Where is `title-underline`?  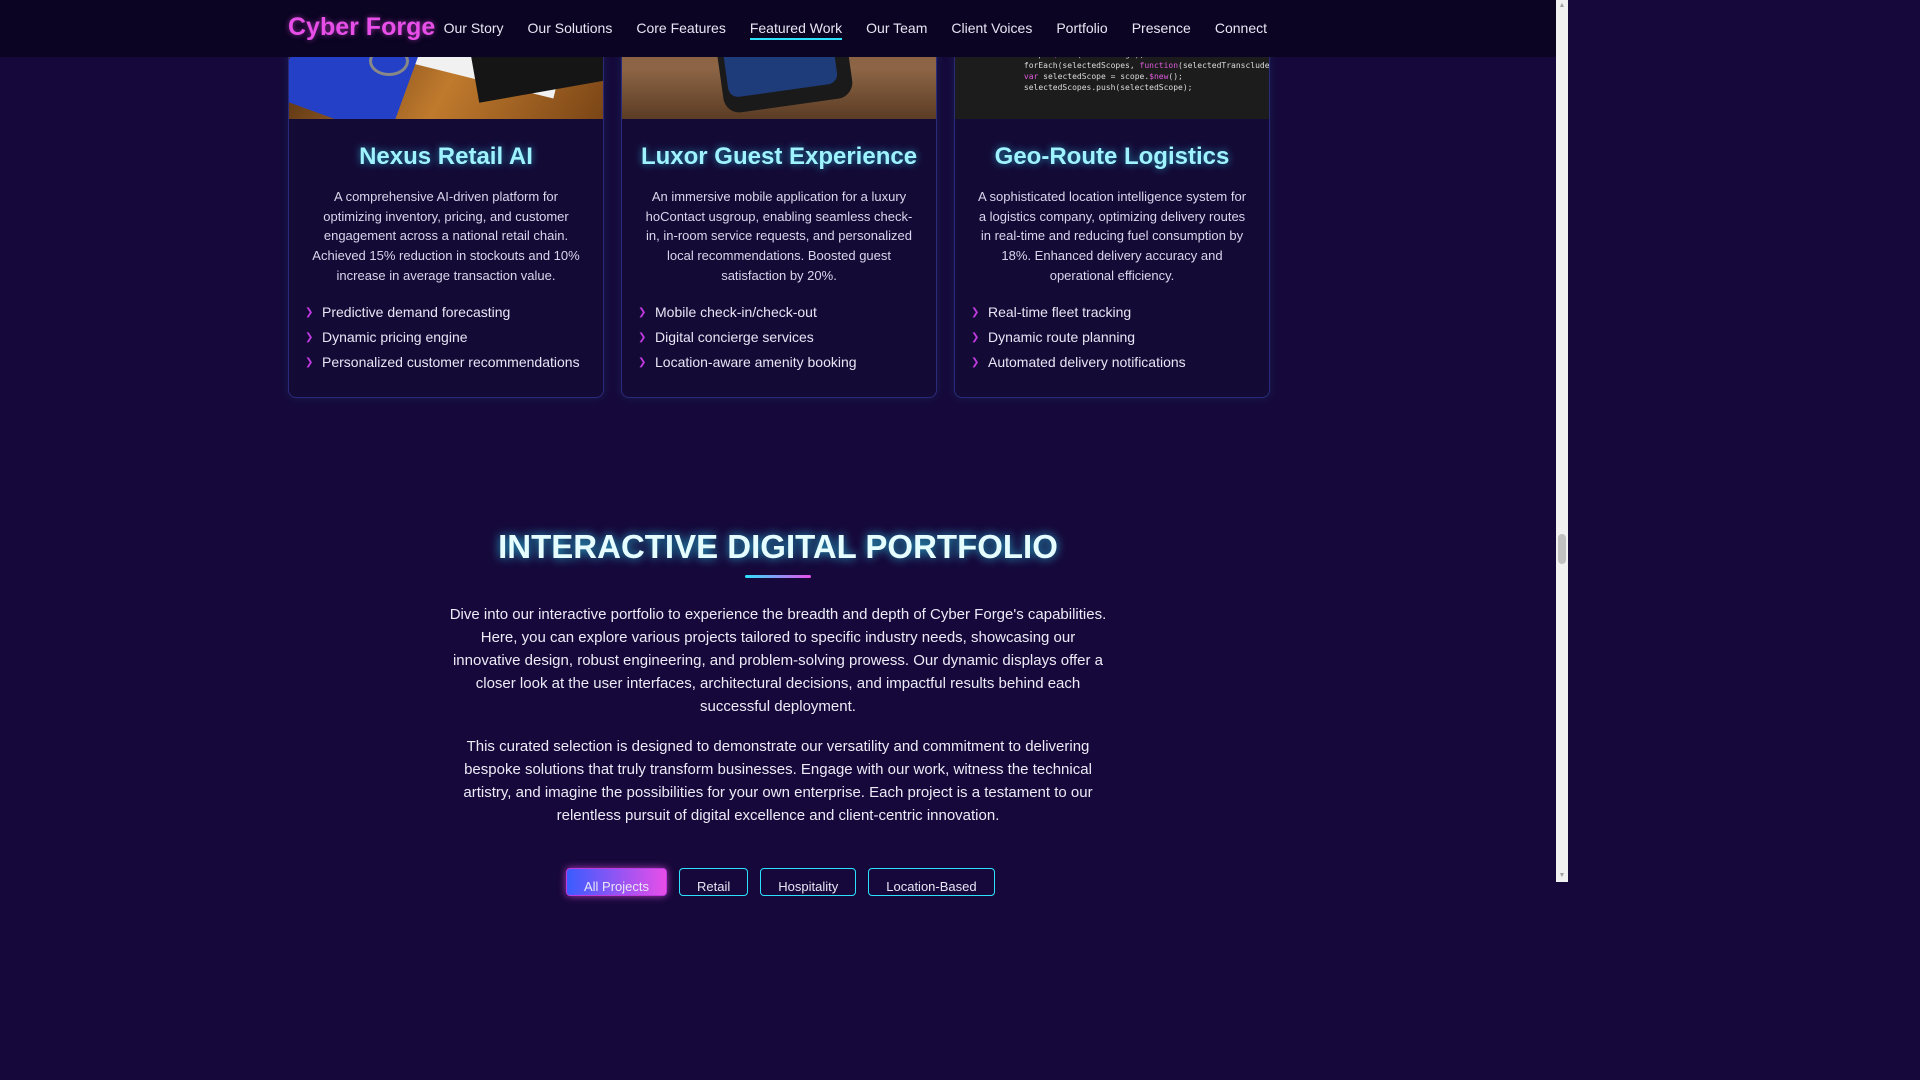
title-underline is located at coordinates (778, 576).